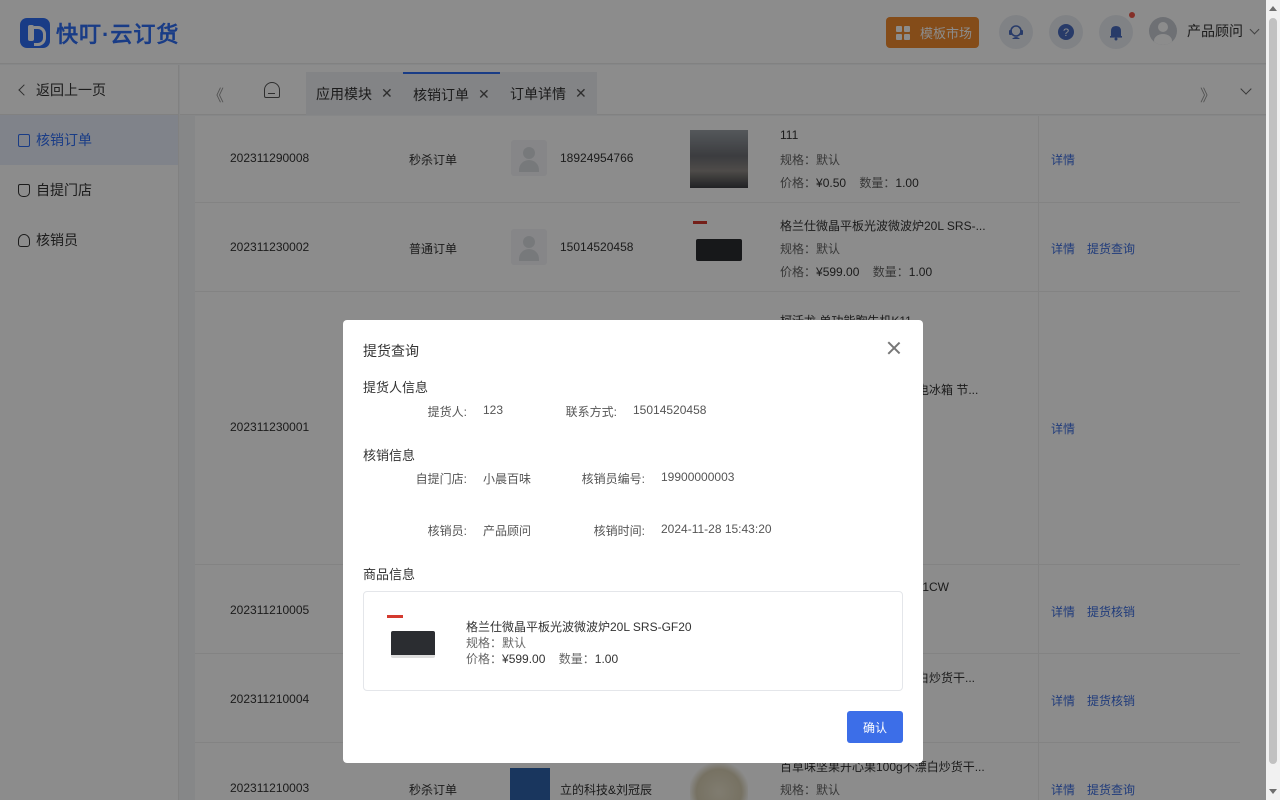 This screenshot has height=800, width=1280. Describe the element at coordinates (1273, 8) in the screenshot. I see `scroll-up-arrow-icon` at that location.